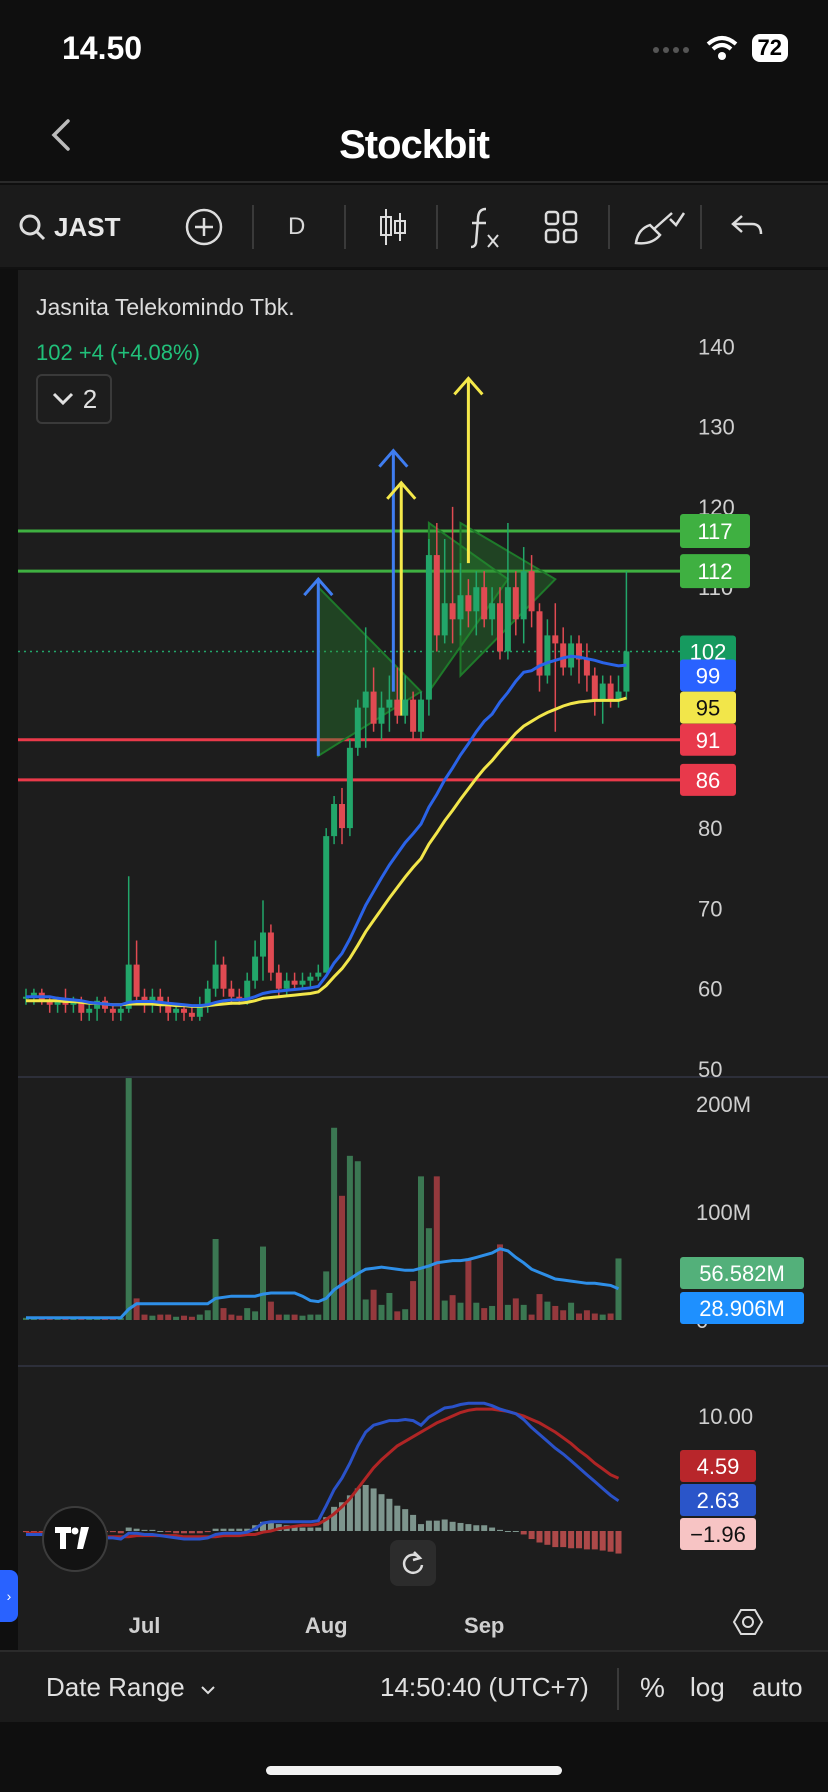 The image size is (828, 1792). Describe the element at coordinates (414, 1770) in the screenshot. I see `home-indicator` at that location.